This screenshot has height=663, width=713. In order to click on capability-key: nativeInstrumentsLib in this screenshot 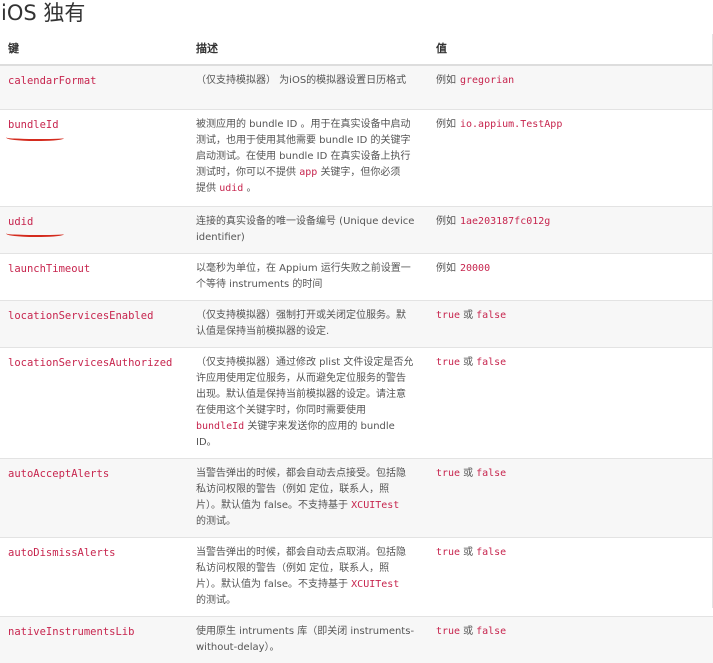, I will do `click(71, 631)`.